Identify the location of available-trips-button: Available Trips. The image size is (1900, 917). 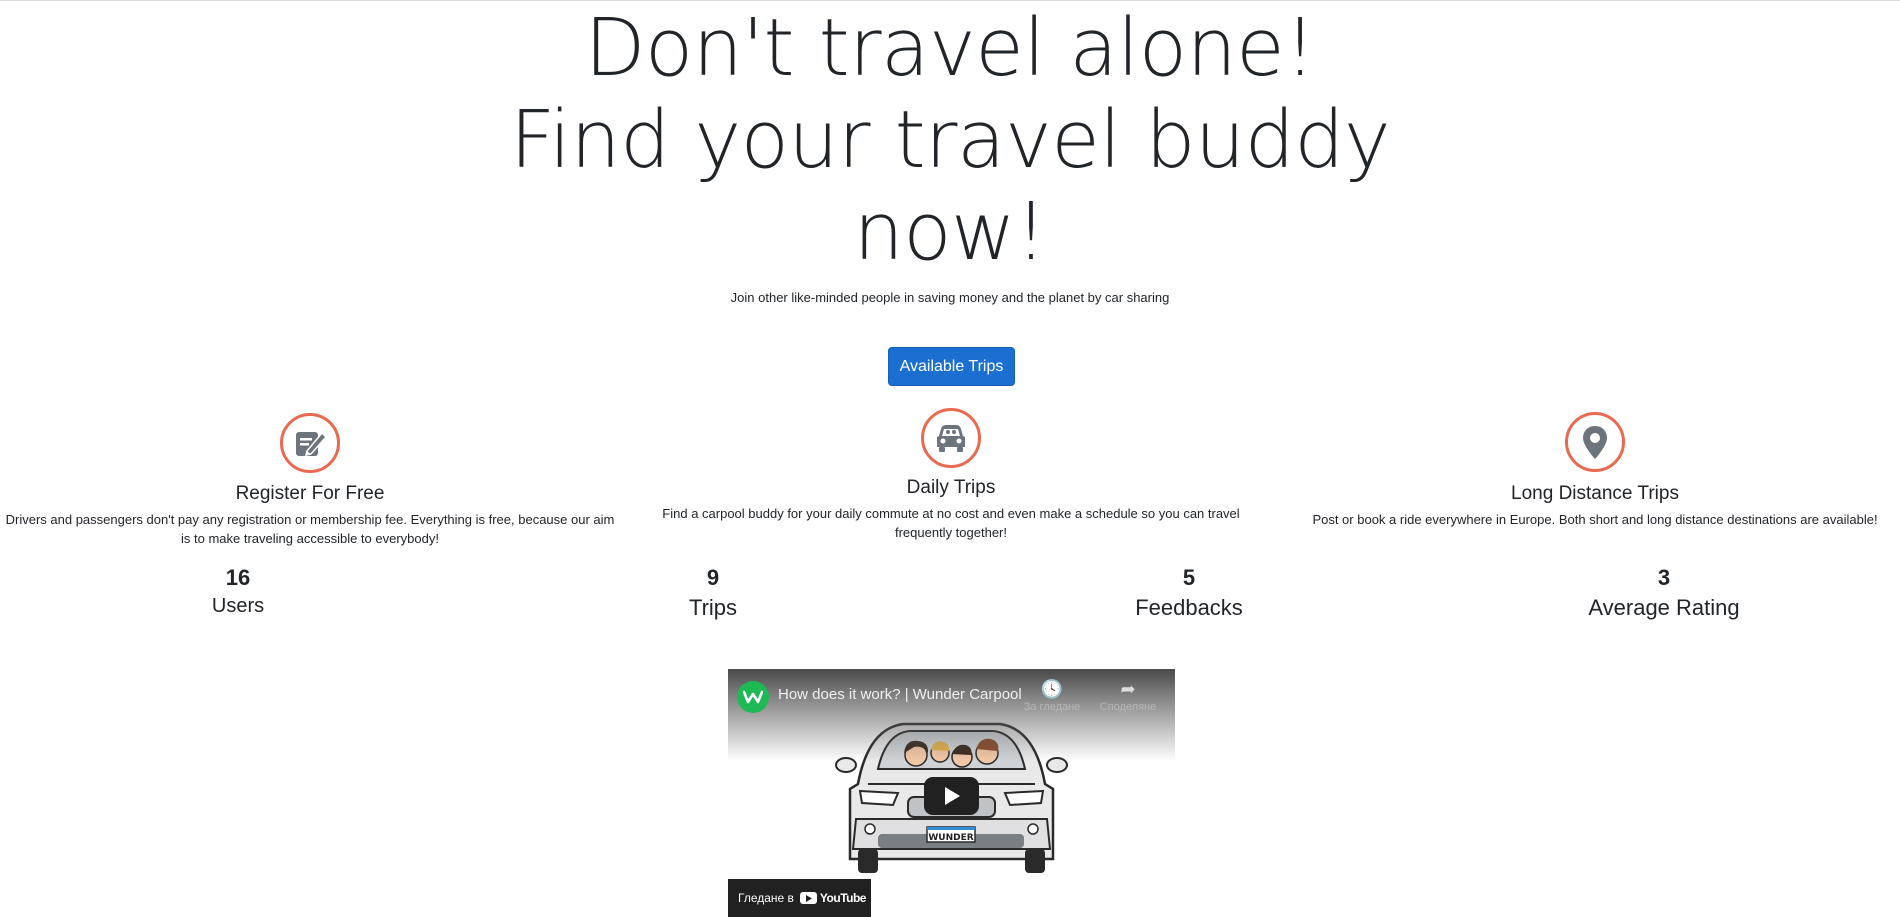
(951, 366).